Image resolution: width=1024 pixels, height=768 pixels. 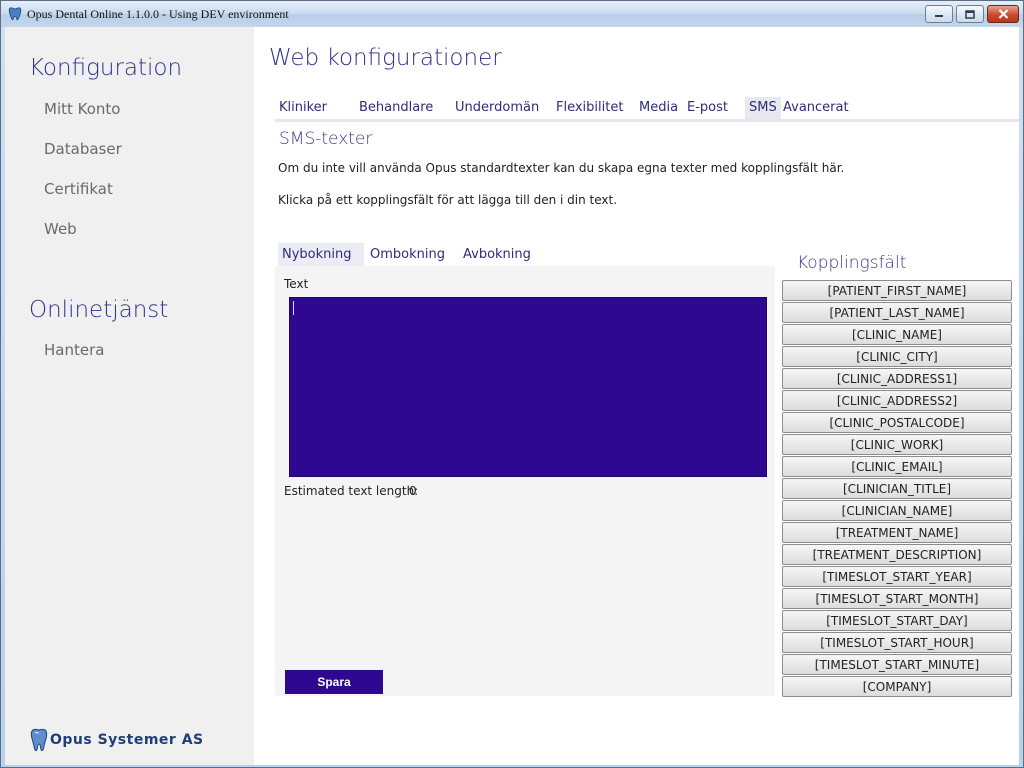 I want to click on text-caret, so click(x=293, y=308).